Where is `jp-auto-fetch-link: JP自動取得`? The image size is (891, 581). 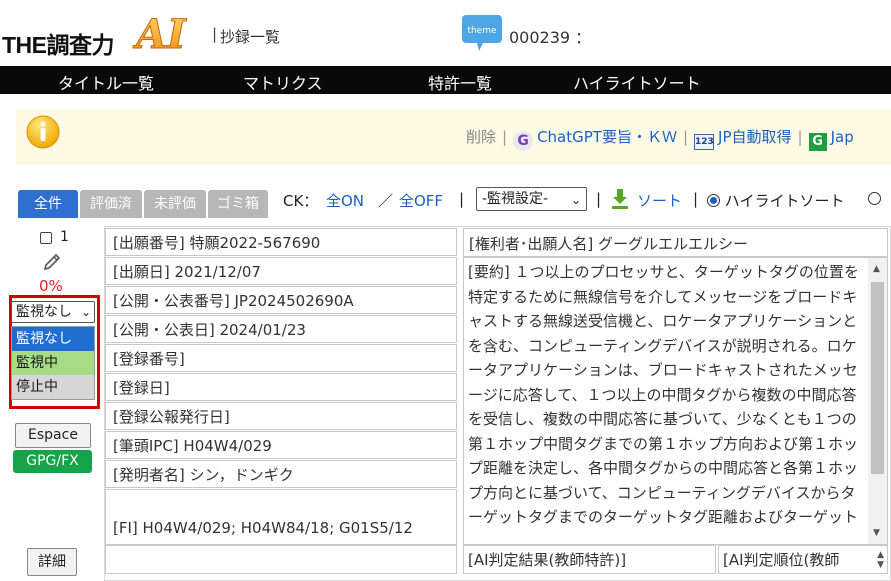 jp-auto-fetch-link: JP自動取得 is located at coordinates (754, 137).